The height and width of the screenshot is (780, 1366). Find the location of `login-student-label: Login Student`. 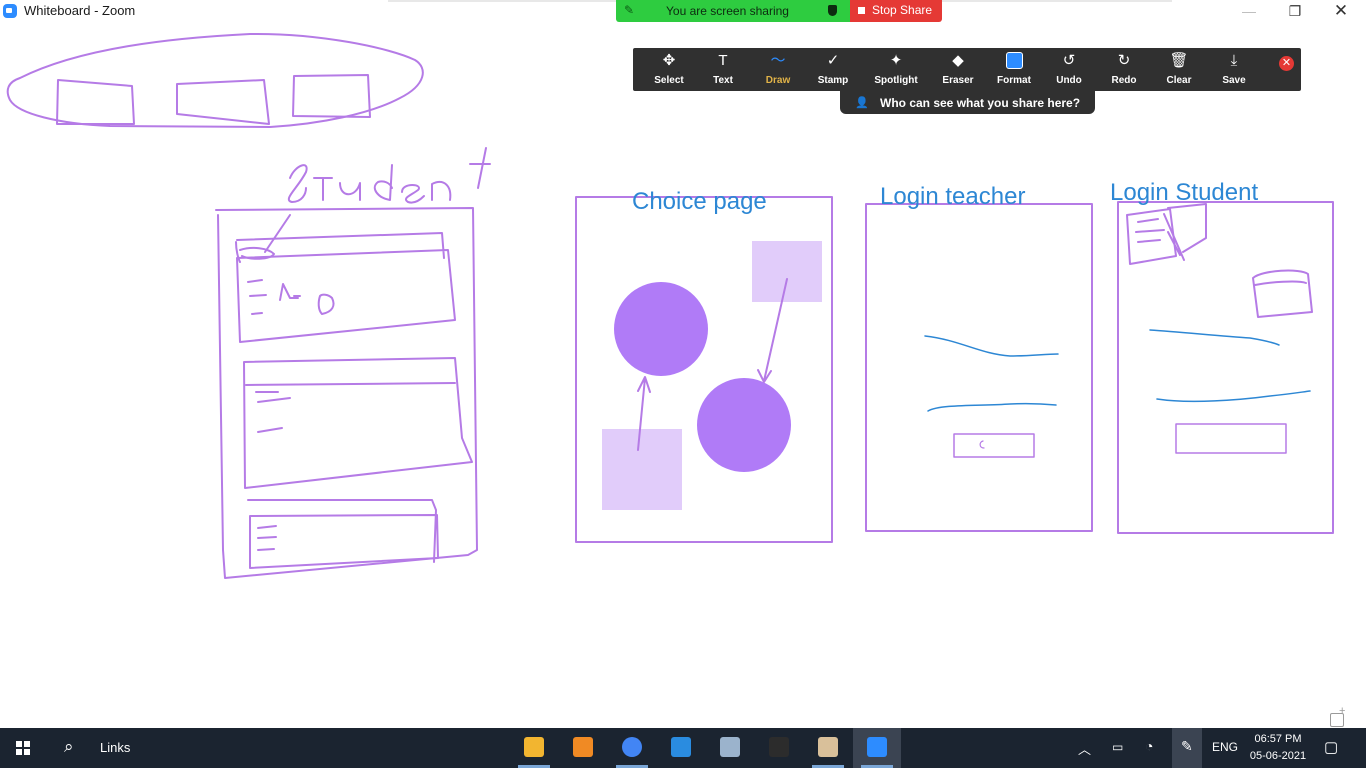

login-student-label: Login Student is located at coordinates (1184, 192).